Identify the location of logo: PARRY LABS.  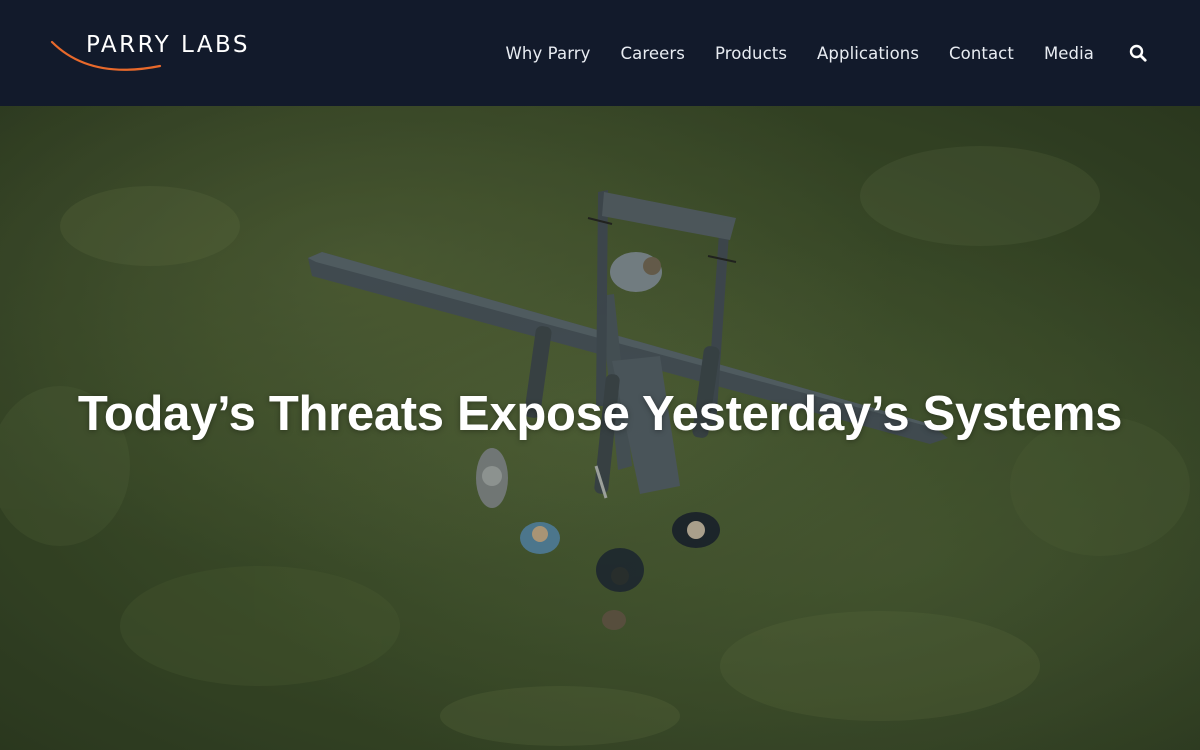
(157, 53).